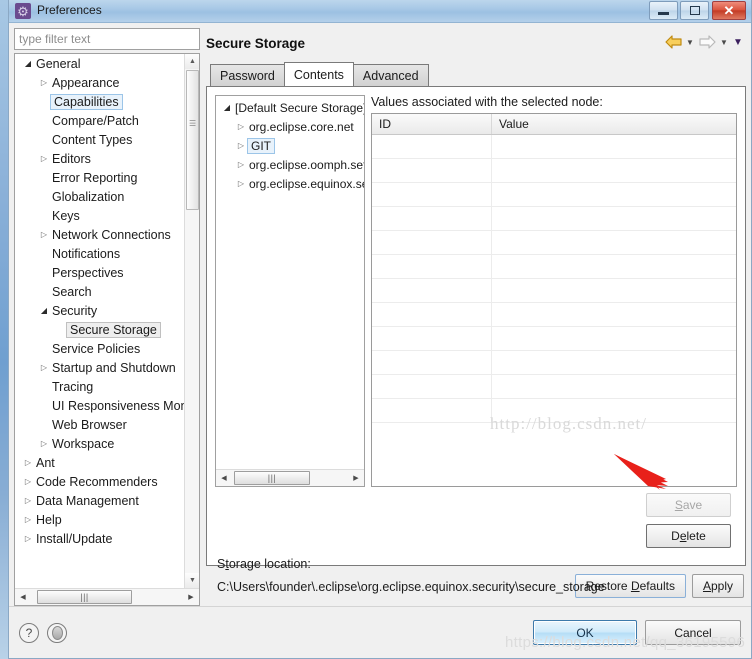 The image size is (752, 659). I want to click on sidebar-tree-item: ▷ Code Recommenders, so click(99, 481).